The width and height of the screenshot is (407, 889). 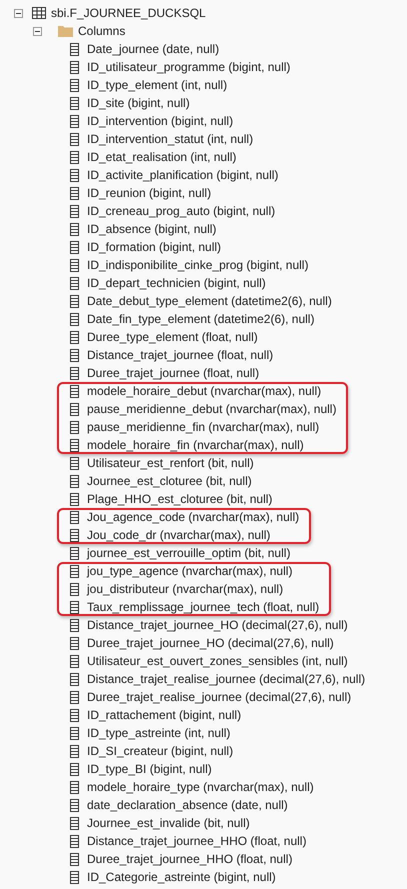 I want to click on column-item: ID_type_element (int, null), so click(x=157, y=85).